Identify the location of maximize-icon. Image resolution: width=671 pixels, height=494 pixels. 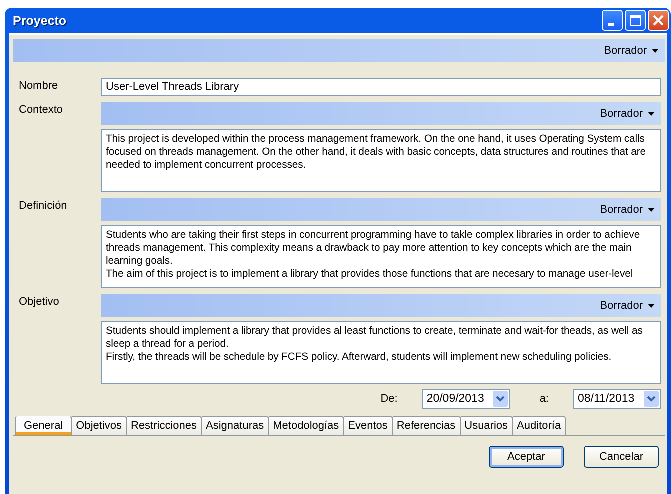
(635, 20).